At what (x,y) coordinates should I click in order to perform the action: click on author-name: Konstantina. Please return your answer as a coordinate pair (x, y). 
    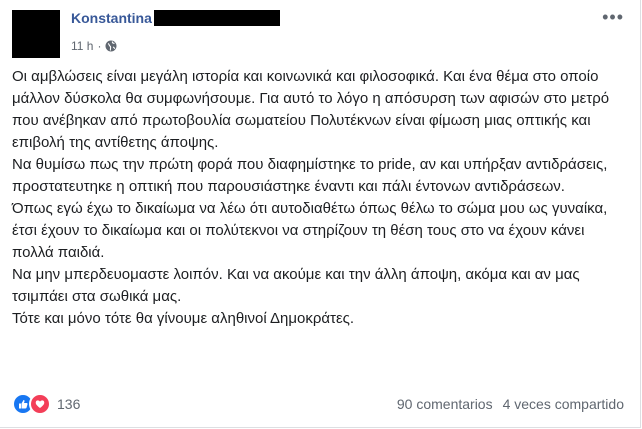
    Looking at the image, I should click on (111, 18).